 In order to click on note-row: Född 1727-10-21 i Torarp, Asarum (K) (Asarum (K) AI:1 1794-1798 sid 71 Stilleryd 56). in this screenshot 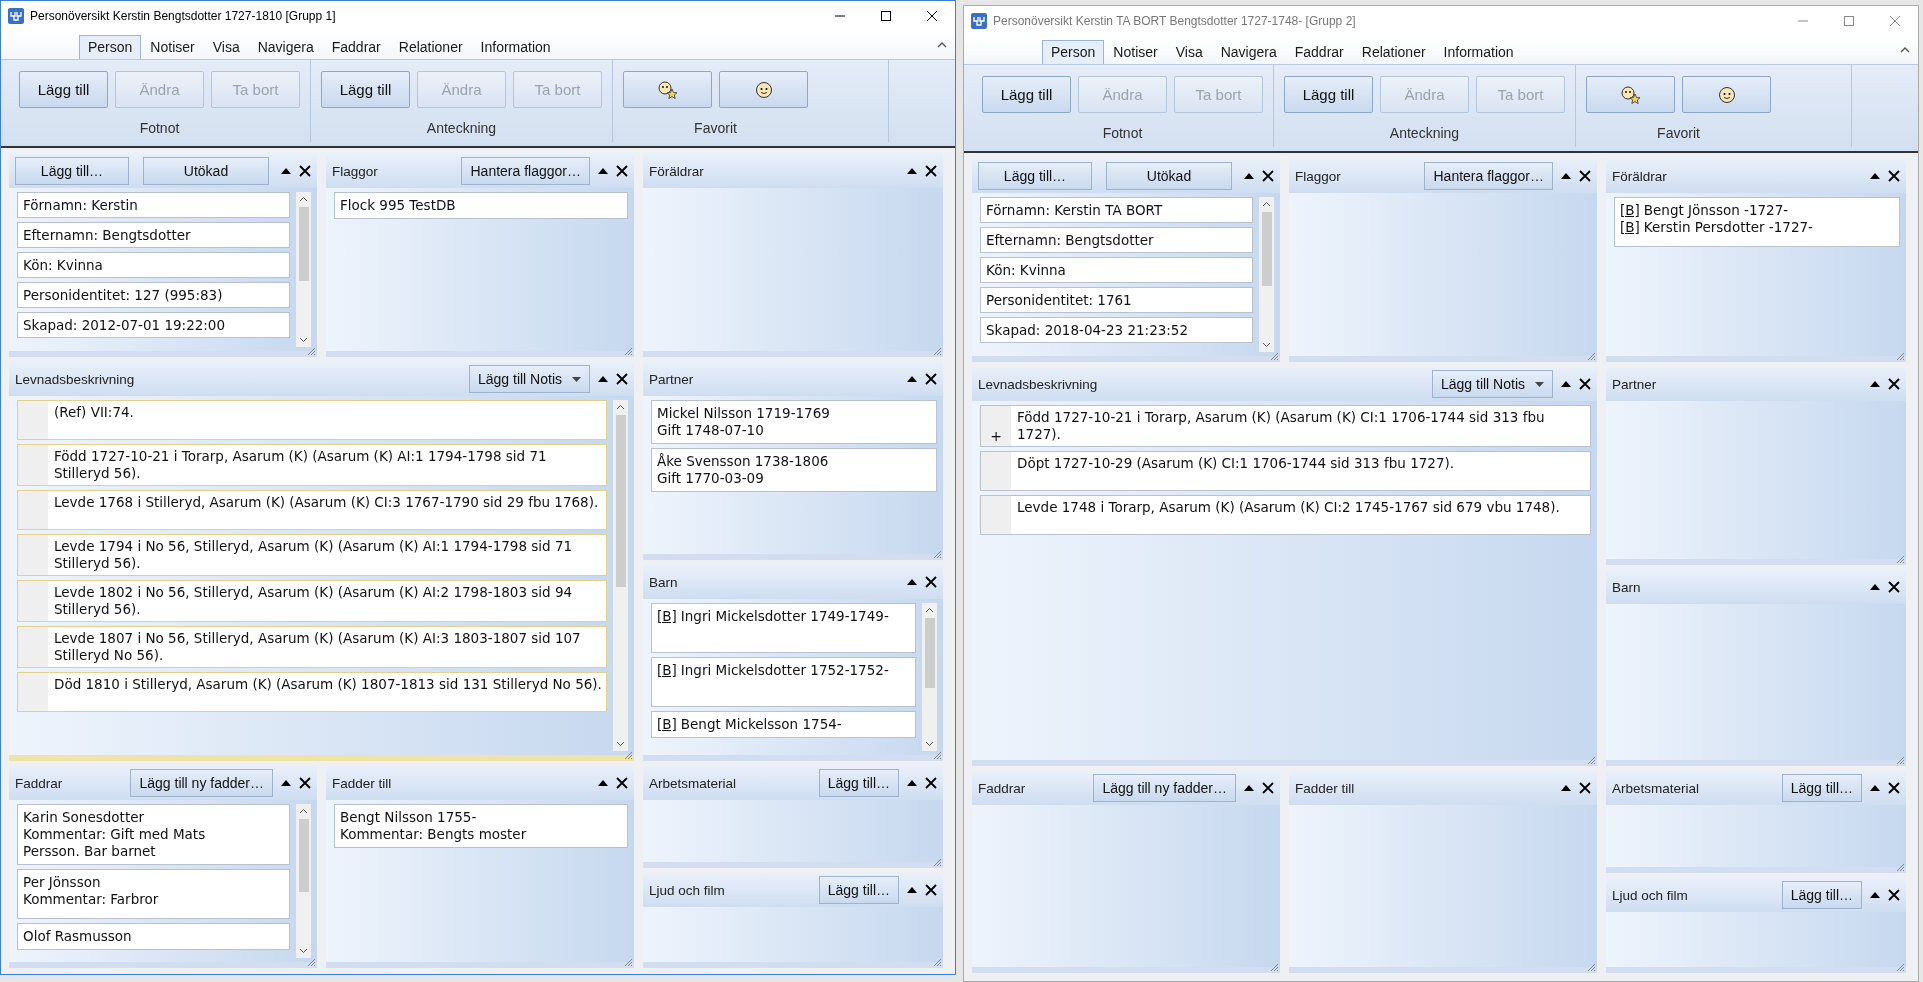, I will do `click(312, 465)`.